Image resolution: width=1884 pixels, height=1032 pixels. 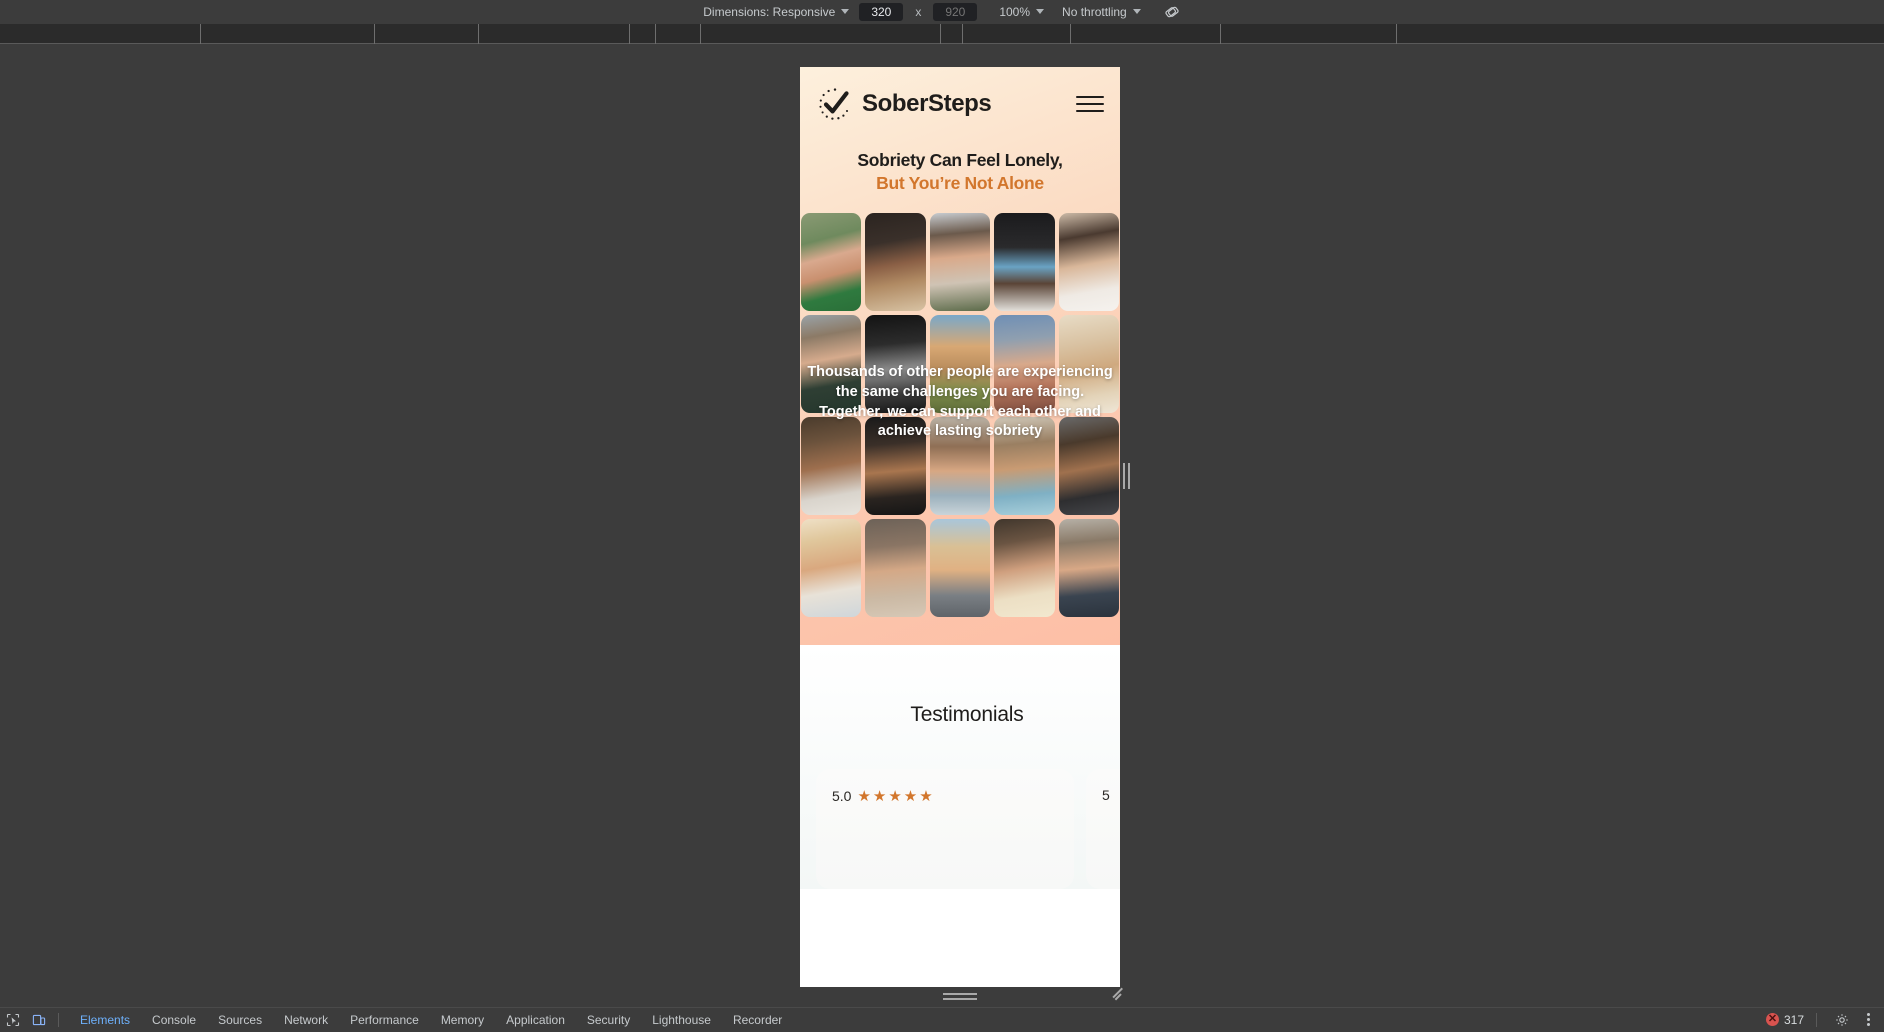 I want to click on brand-title: SoberSteps, so click(x=965, y=104).